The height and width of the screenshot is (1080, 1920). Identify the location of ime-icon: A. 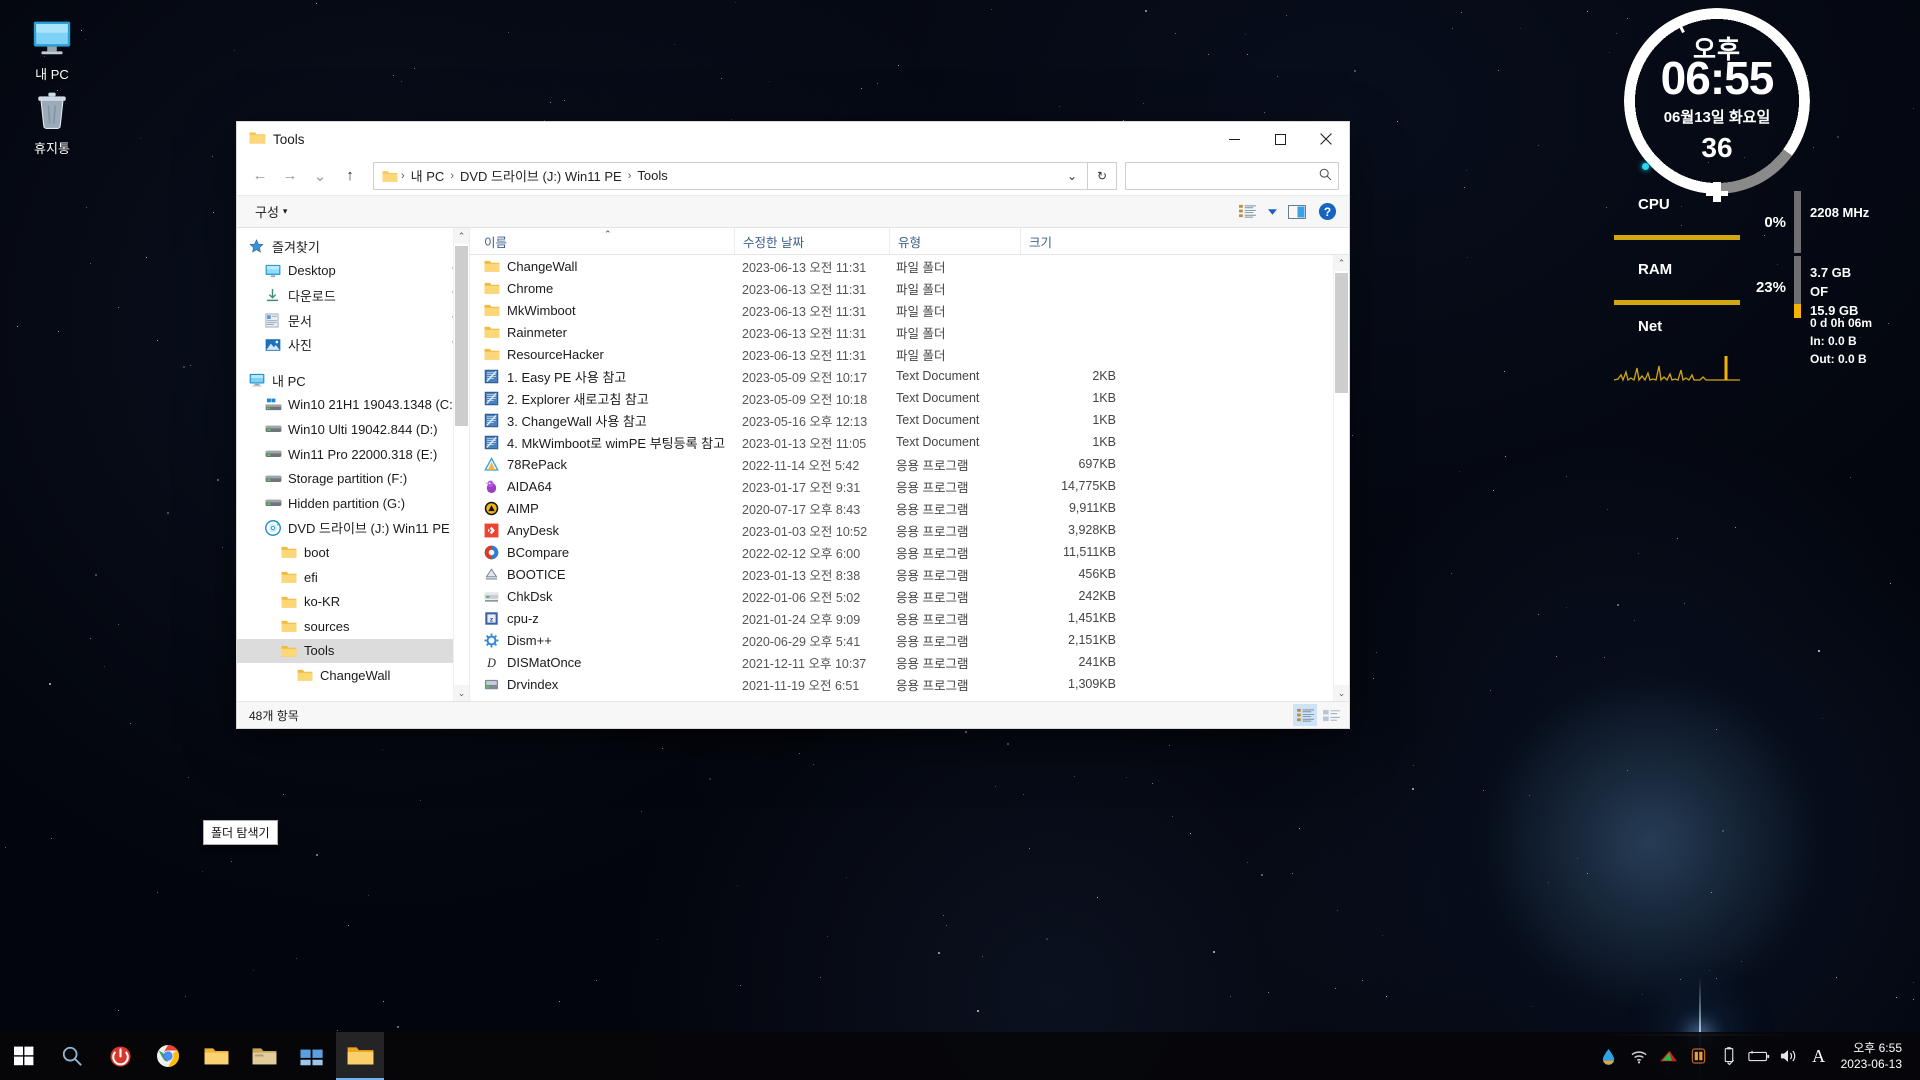
(1819, 1056).